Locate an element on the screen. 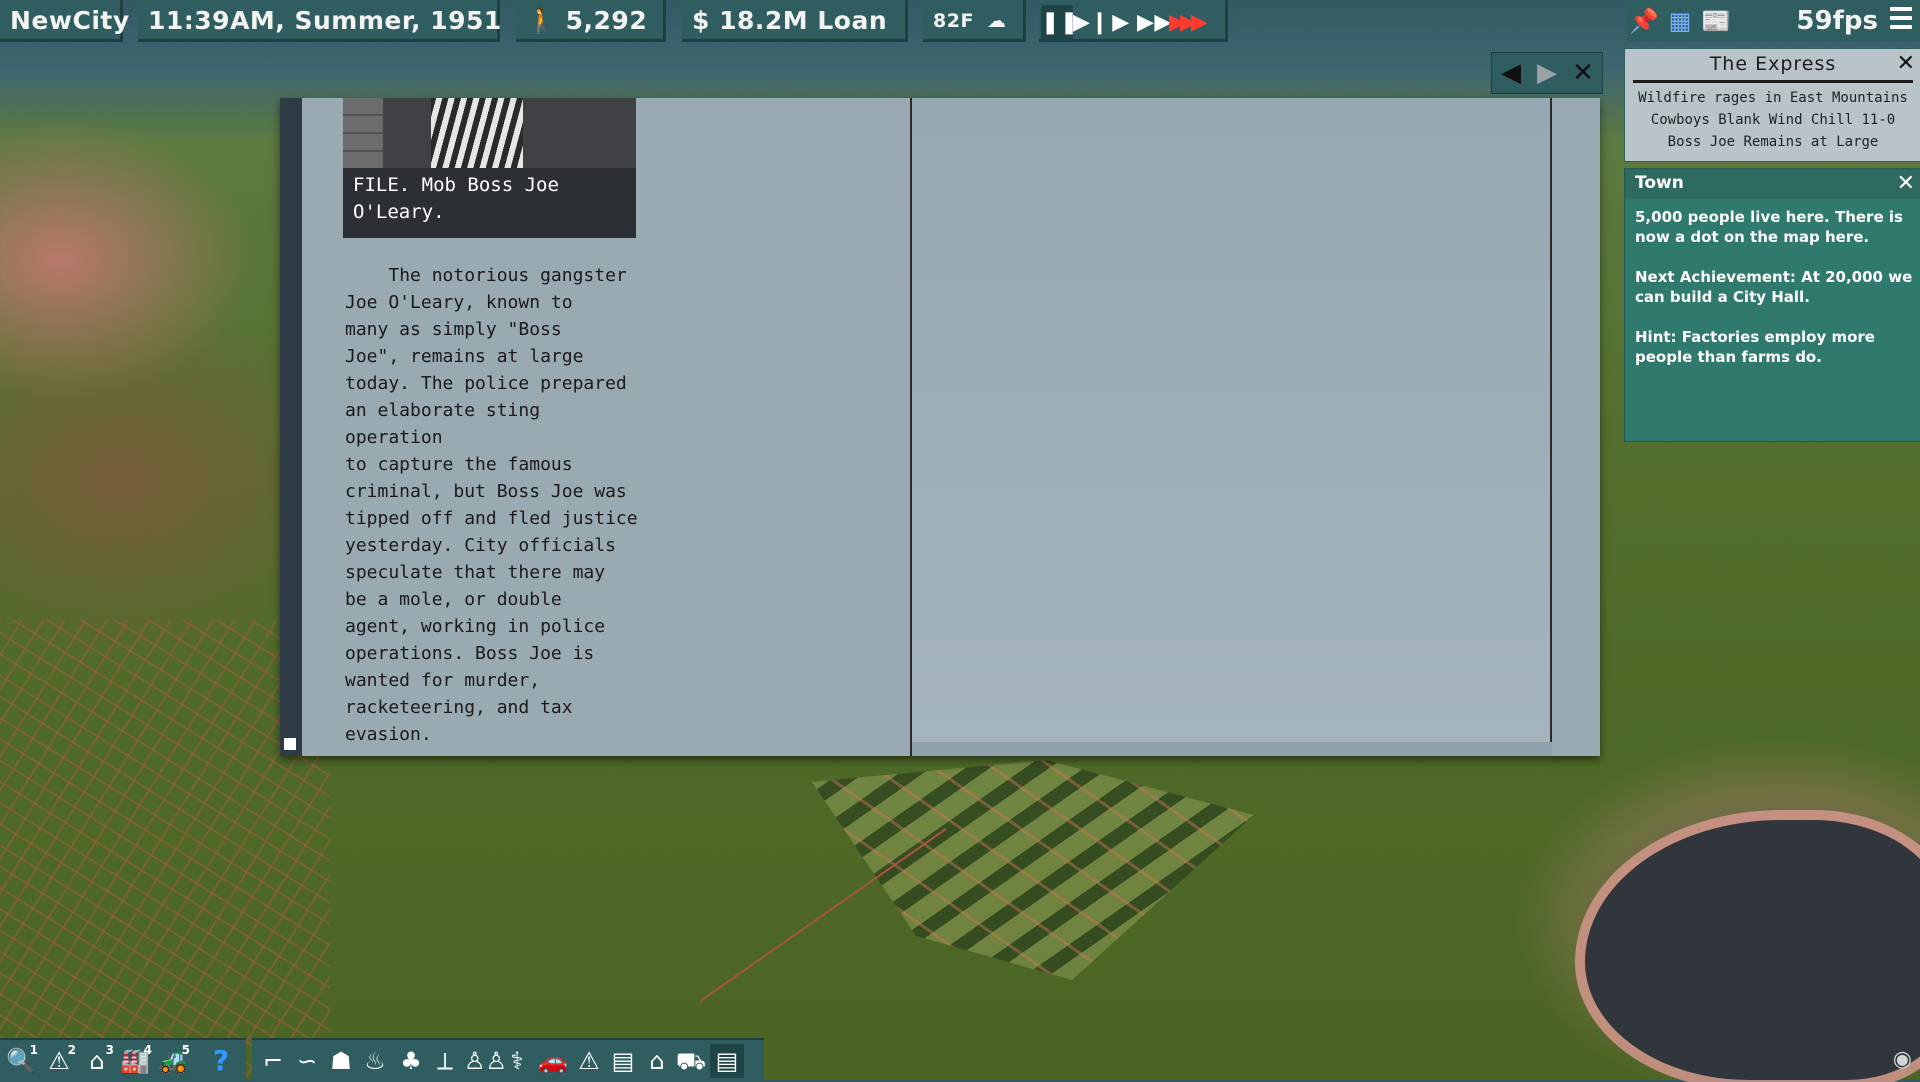  eye-icon: ◉ is located at coordinates (1902, 1059).